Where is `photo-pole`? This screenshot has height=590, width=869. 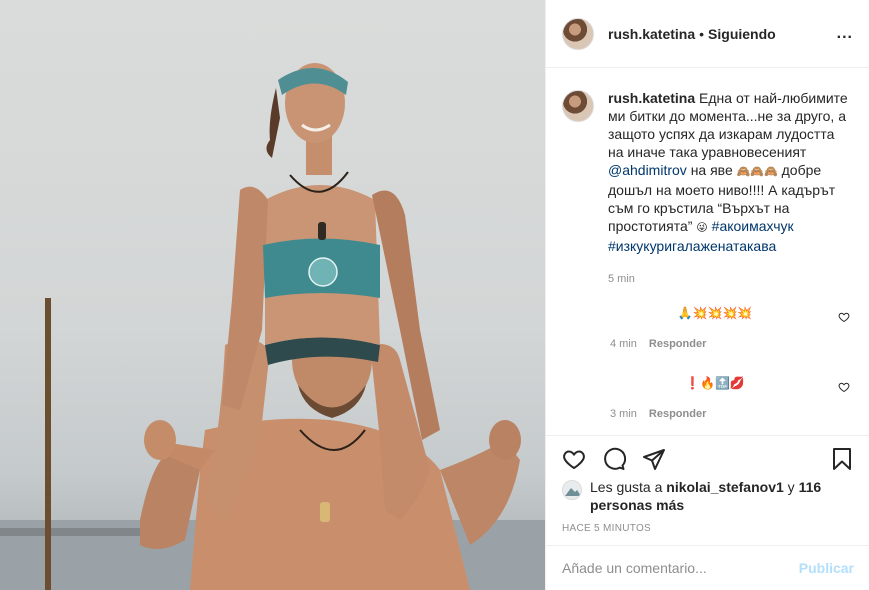 photo-pole is located at coordinates (48, 444).